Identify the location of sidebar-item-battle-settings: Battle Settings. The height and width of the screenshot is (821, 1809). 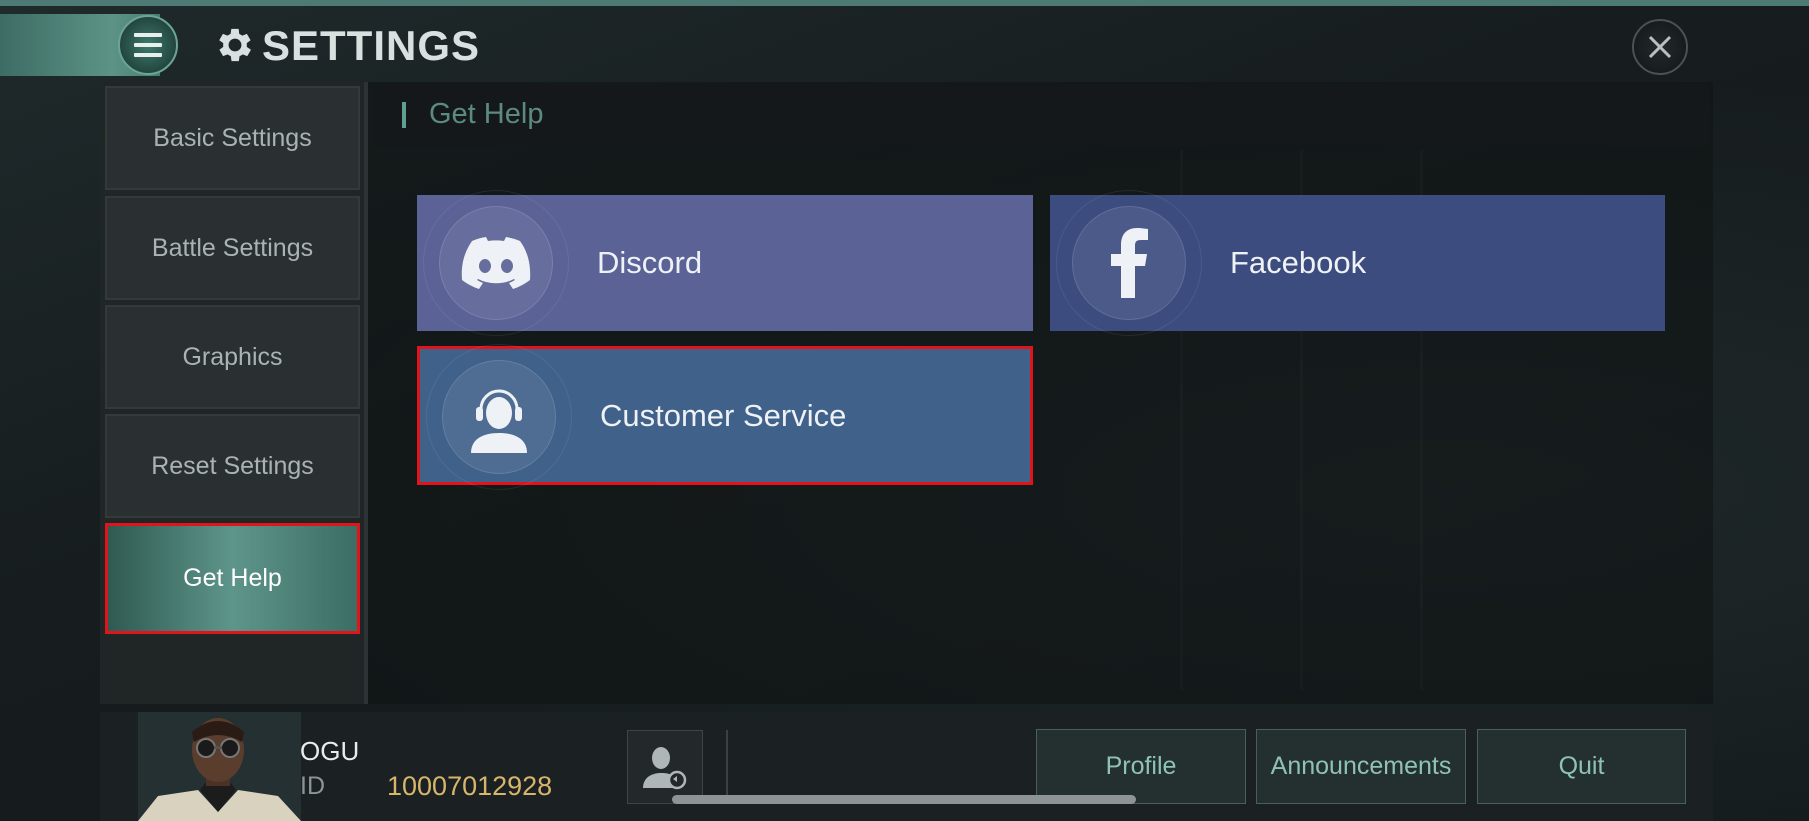
(232, 248).